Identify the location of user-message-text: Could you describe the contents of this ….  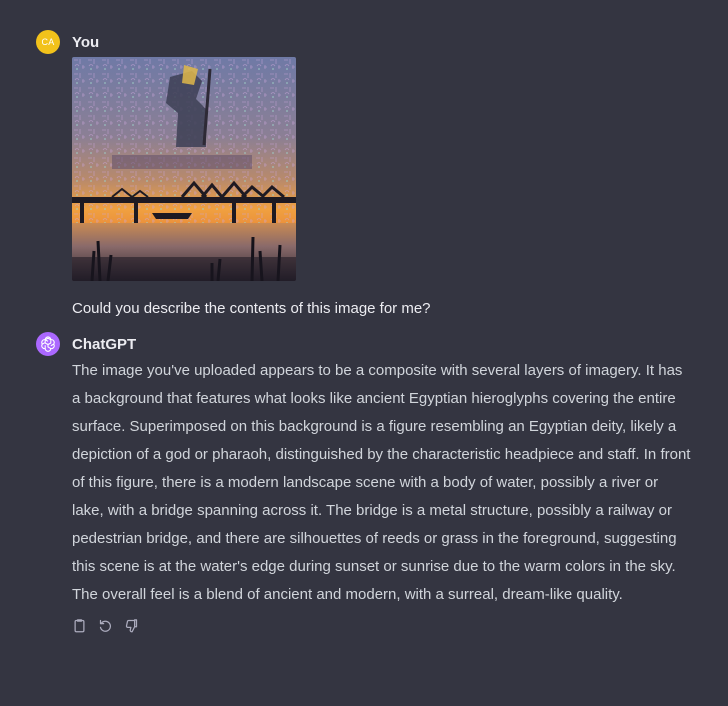
(251, 308).